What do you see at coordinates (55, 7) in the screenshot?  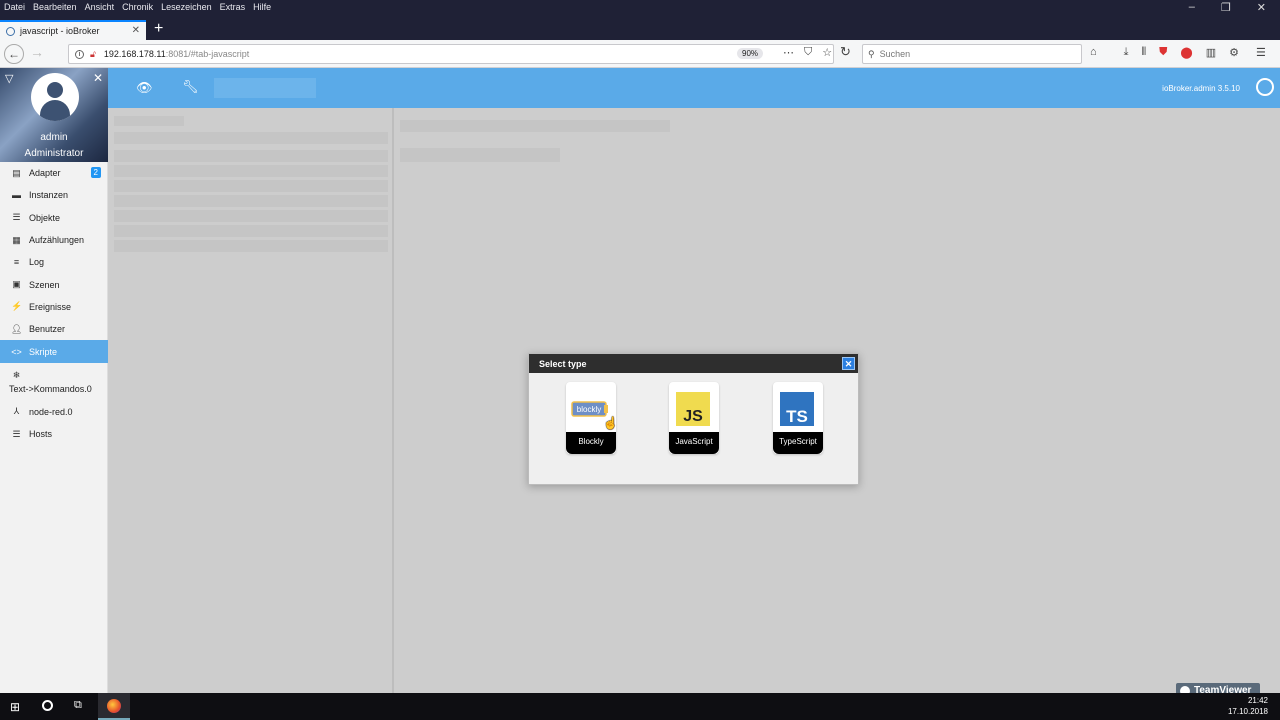 I see `menu-bearbeiten: Bearbeiten` at bounding box center [55, 7].